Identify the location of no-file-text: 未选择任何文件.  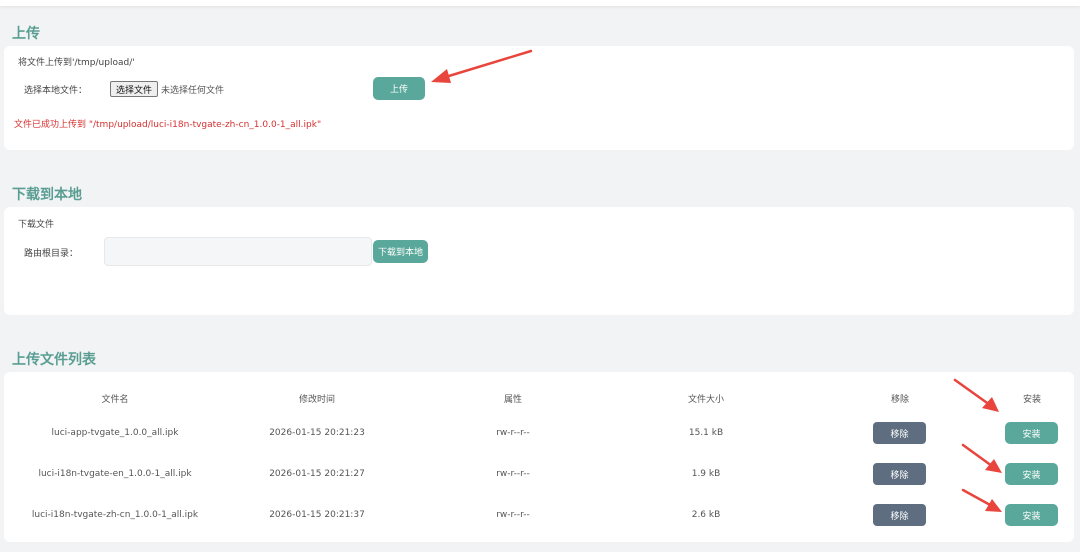
(193, 91).